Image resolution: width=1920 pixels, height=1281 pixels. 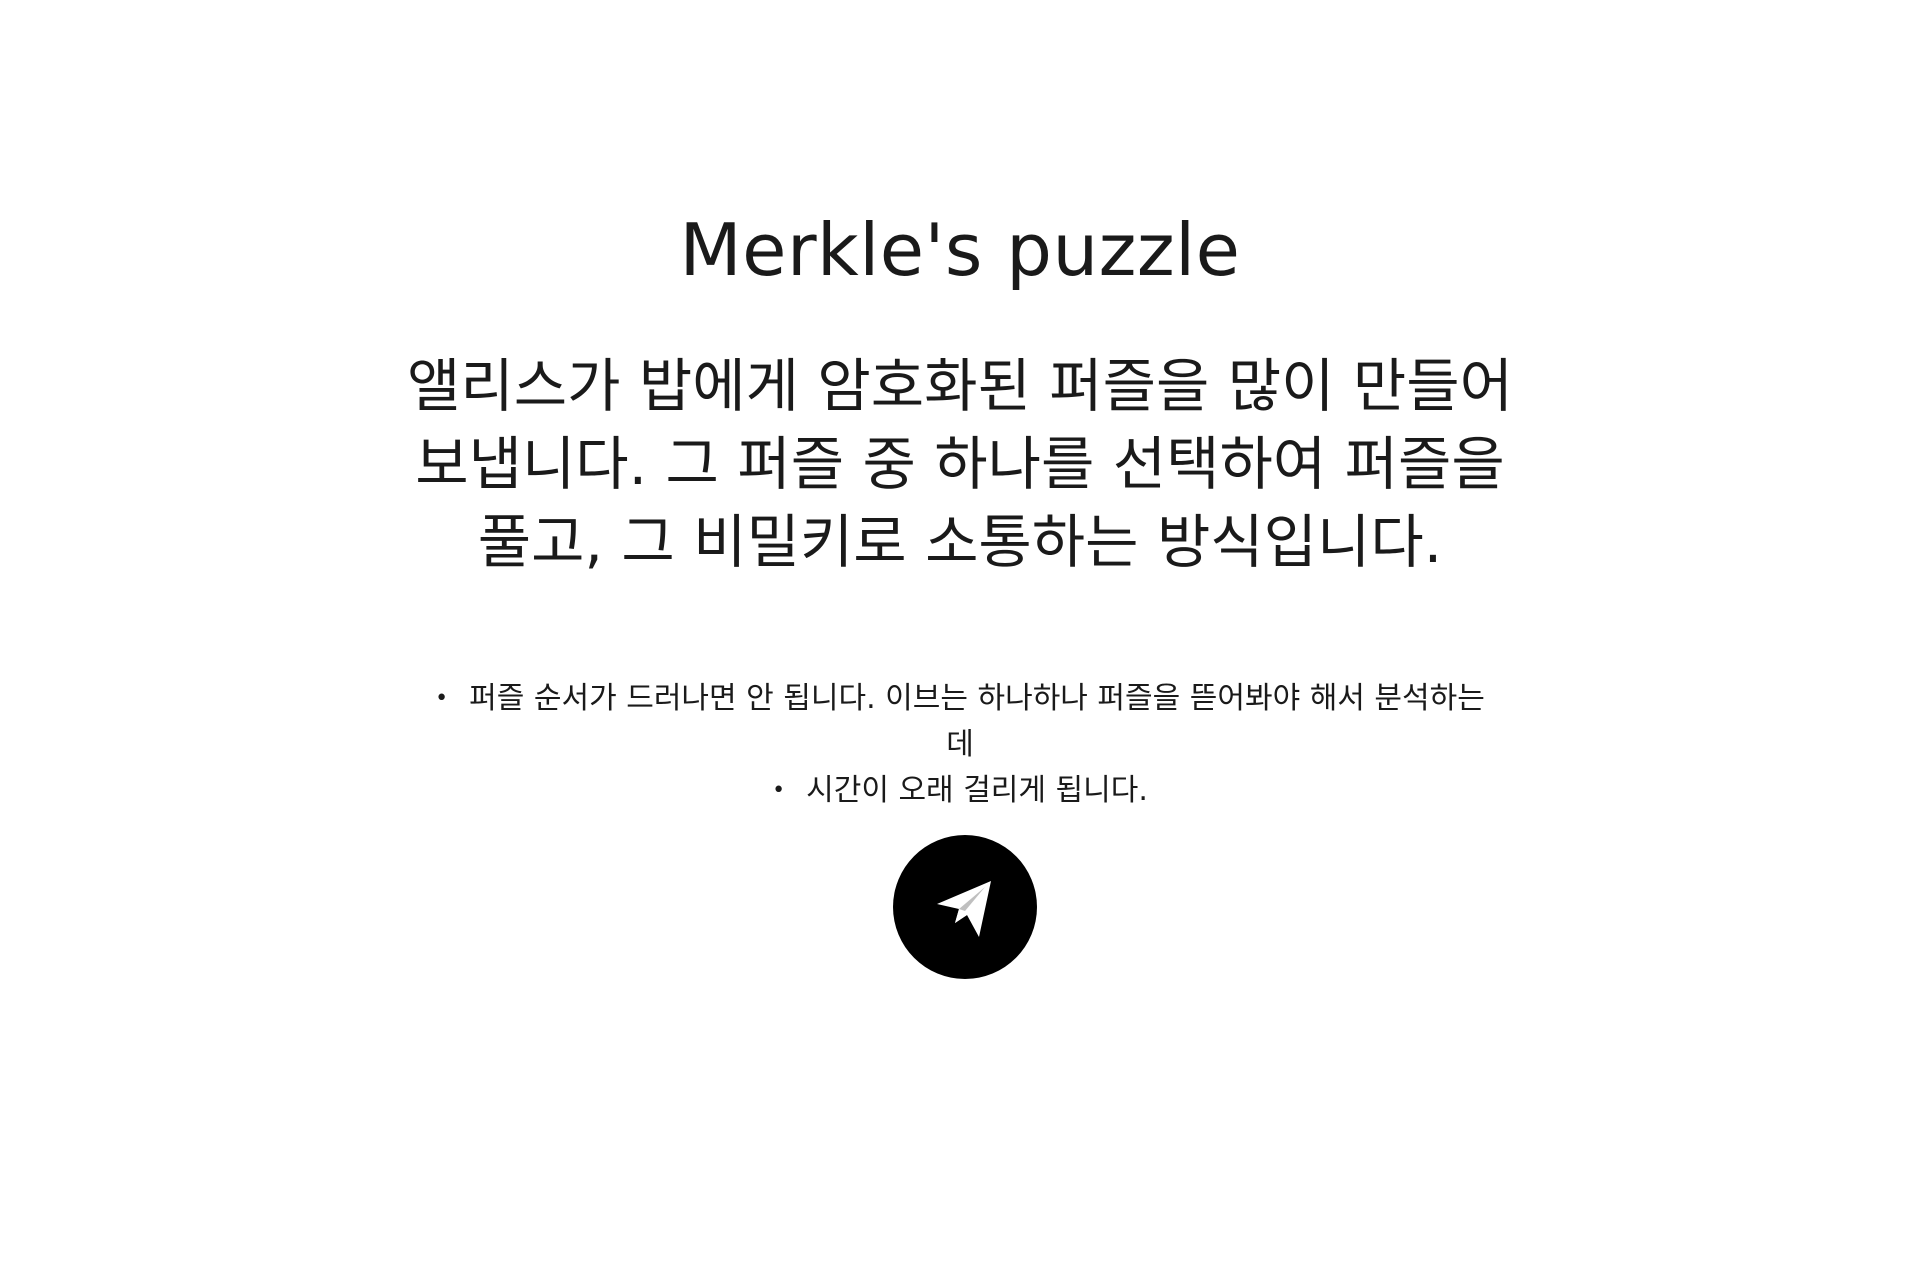 What do you see at coordinates (960, 250) in the screenshot?
I see `page-title: Merkle's puzzle` at bounding box center [960, 250].